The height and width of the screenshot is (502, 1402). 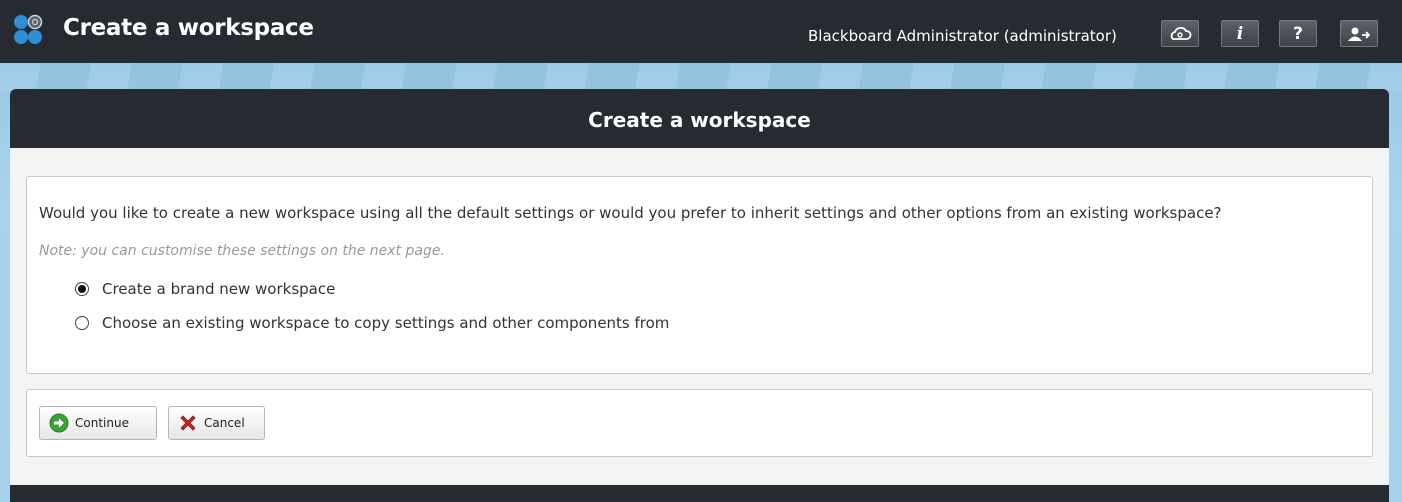 I want to click on page-title: Create a workspace, so click(x=188, y=28).